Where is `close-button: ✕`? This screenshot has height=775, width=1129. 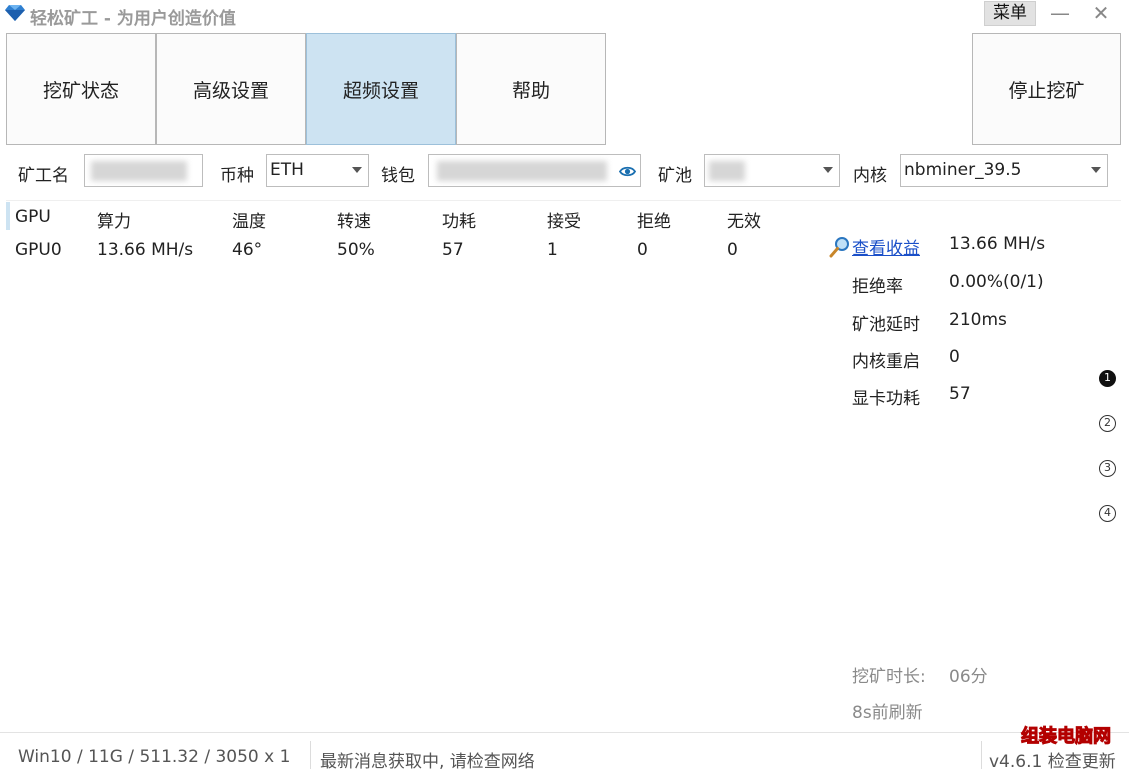 close-button: ✕ is located at coordinates (1101, 13).